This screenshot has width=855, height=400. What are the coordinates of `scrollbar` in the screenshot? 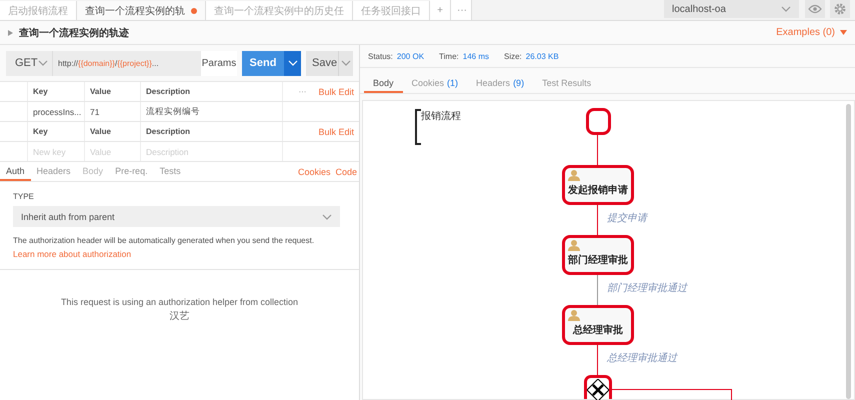 It's located at (848, 251).